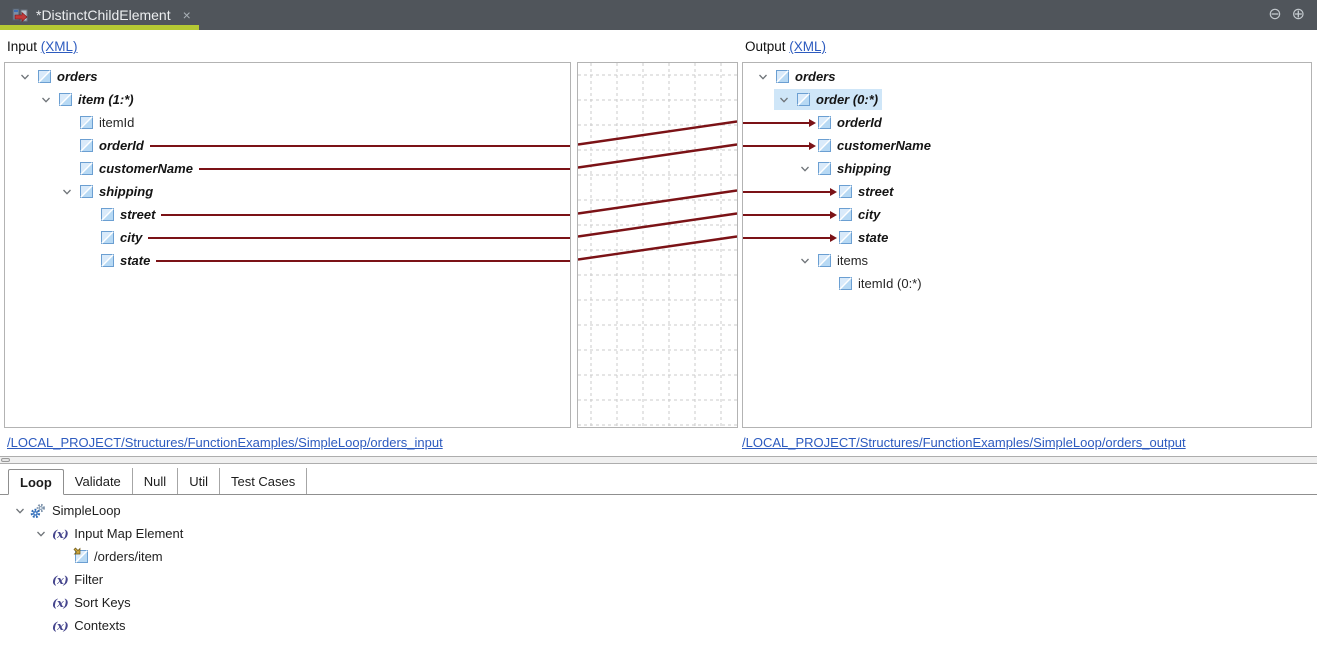 The height and width of the screenshot is (649, 1317). What do you see at coordinates (1274, 15) in the screenshot?
I see `minimize-button: ⊖` at bounding box center [1274, 15].